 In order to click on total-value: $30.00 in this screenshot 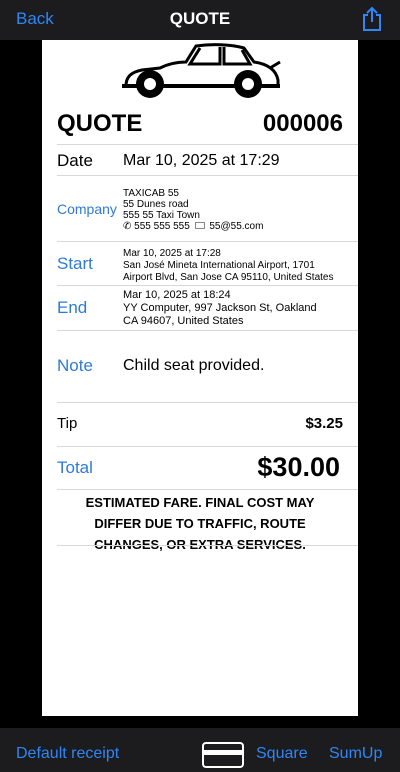, I will do `click(298, 467)`.